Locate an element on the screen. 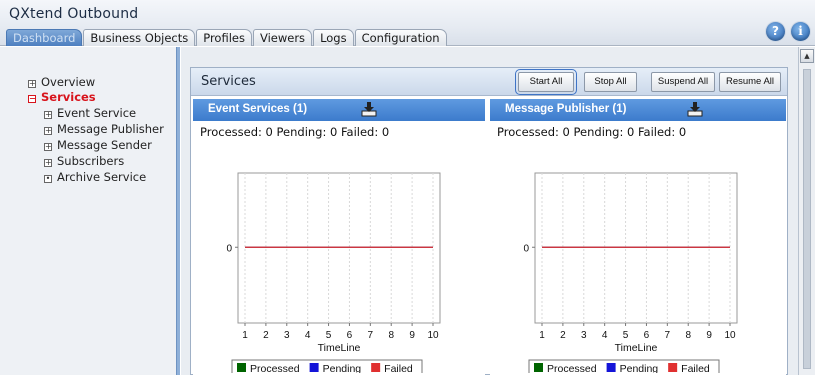  nav-item-overview: + Overview is located at coordinates (61, 82).